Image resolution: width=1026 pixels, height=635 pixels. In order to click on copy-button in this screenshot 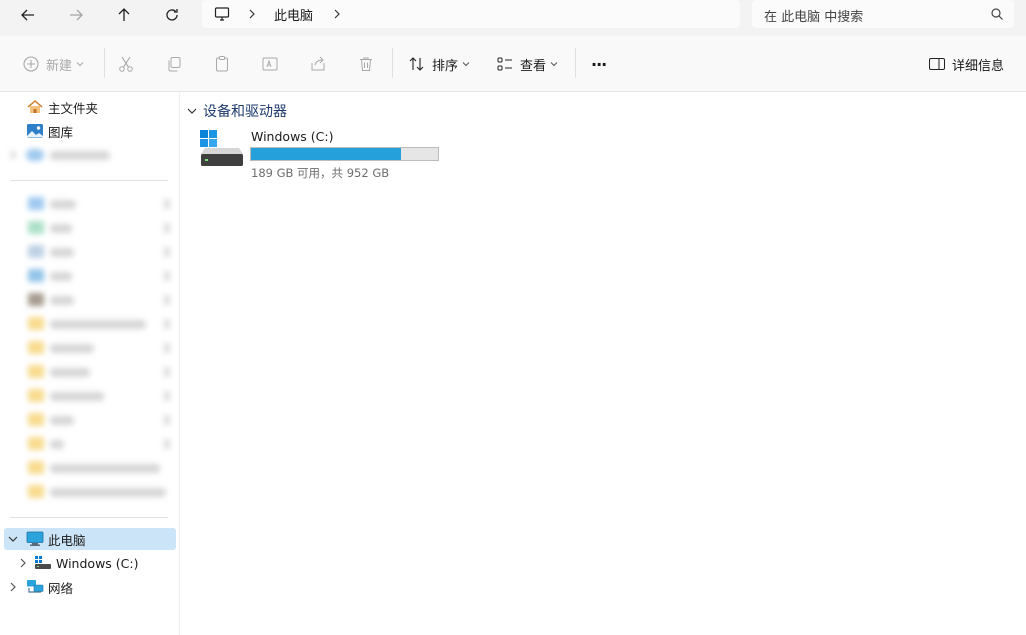, I will do `click(174, 64)`.